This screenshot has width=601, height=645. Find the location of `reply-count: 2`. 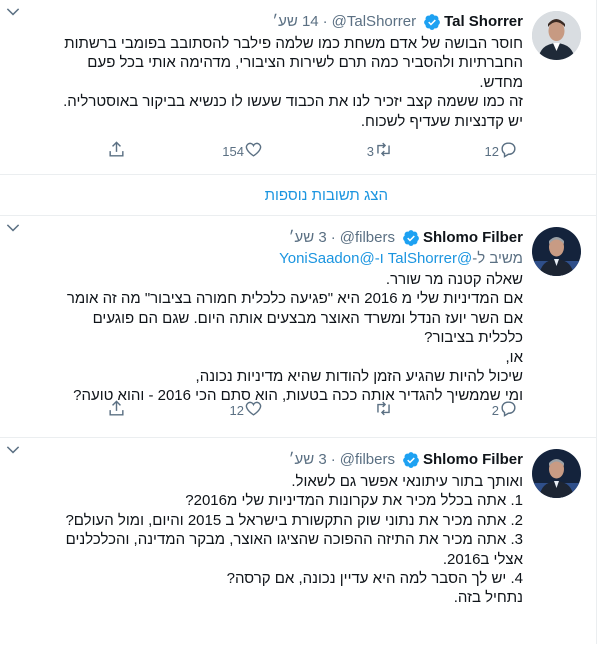

reply-count: 2 is located at coordinates (495, 410).